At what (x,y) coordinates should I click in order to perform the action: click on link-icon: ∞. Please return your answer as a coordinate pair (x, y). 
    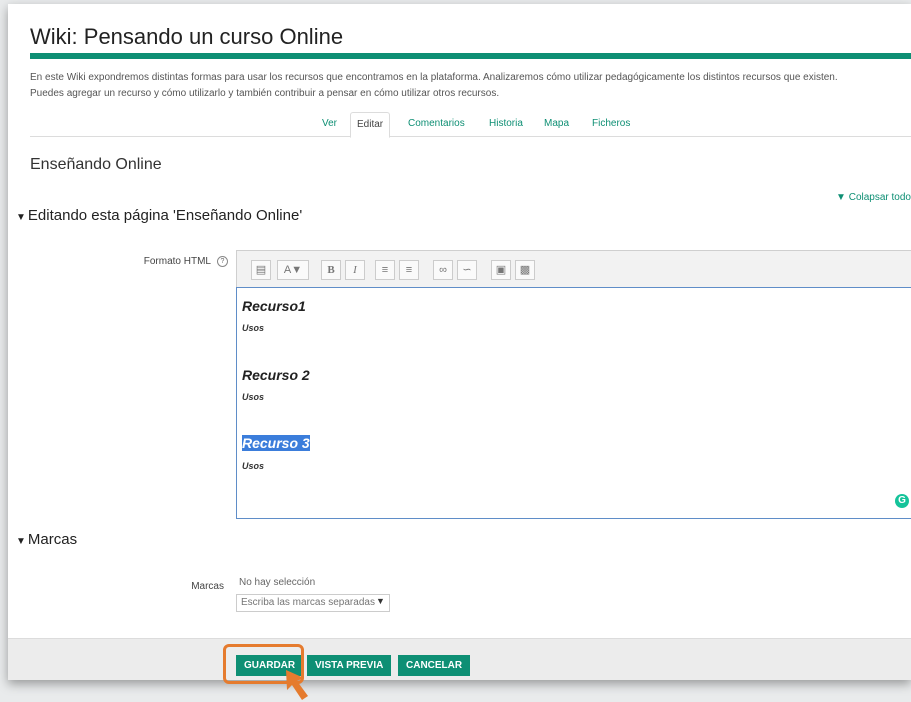
    Looking at the image, I should click on (443, 270).